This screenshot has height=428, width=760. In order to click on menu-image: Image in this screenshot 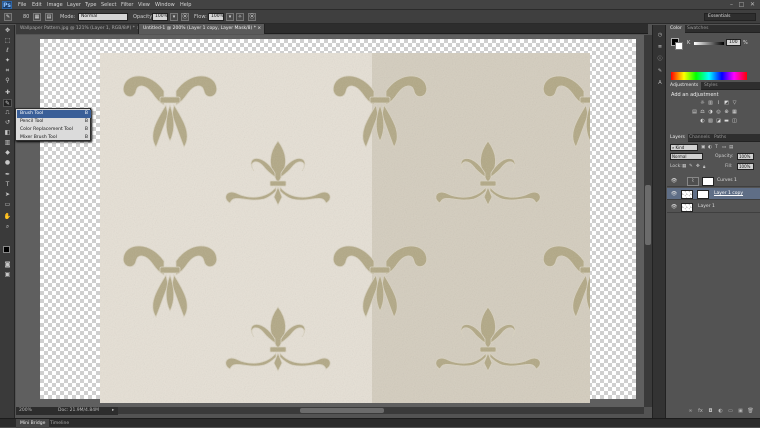, I will do `click(55, 5)`.